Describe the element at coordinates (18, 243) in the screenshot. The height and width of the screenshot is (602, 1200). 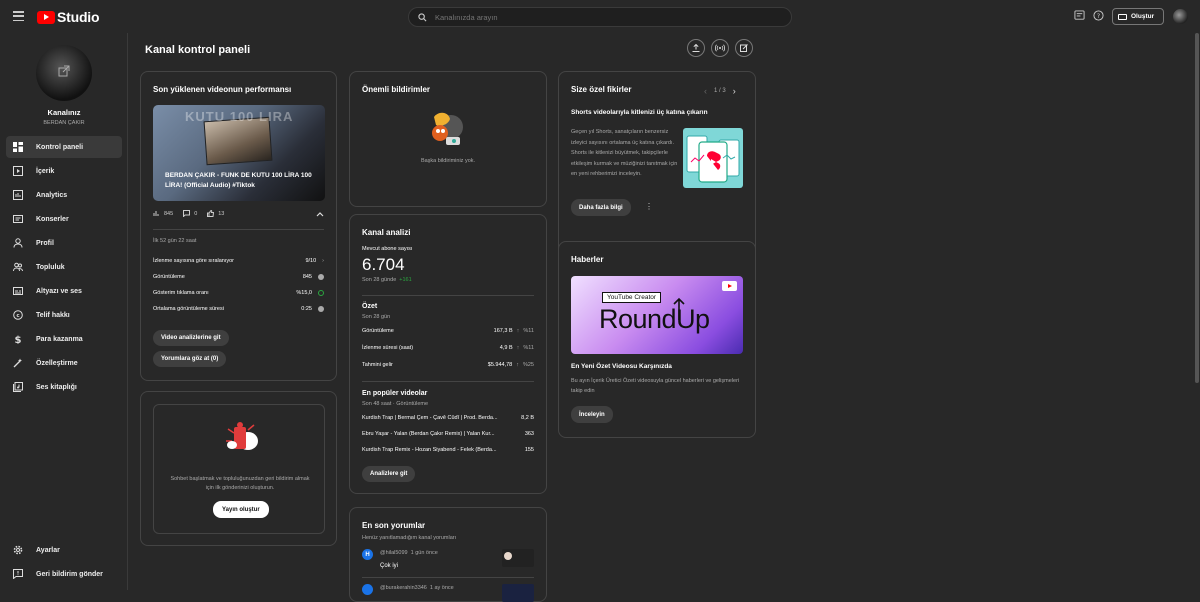
I see `profile-icon` at that location.